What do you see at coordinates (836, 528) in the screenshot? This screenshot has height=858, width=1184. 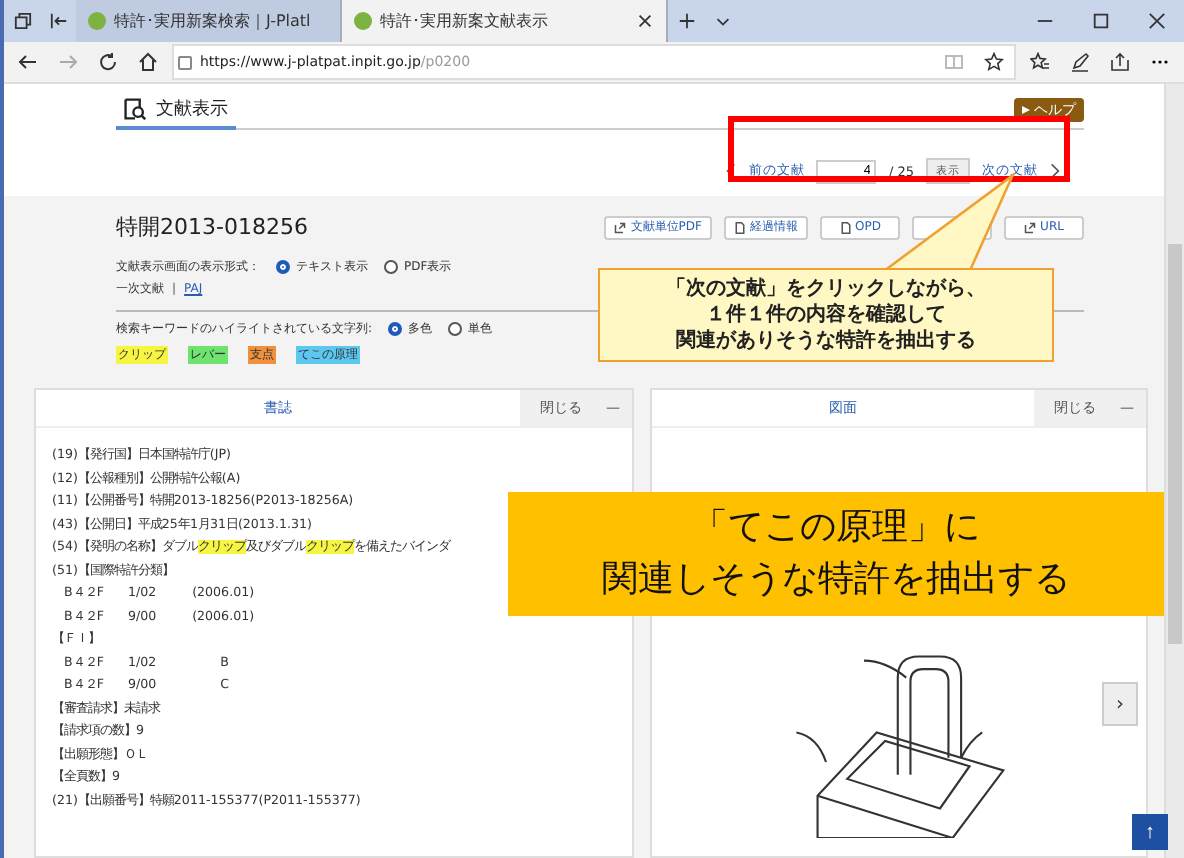 I see `banner-text: 「てこの原理」に` at bounding box center [836, 528].